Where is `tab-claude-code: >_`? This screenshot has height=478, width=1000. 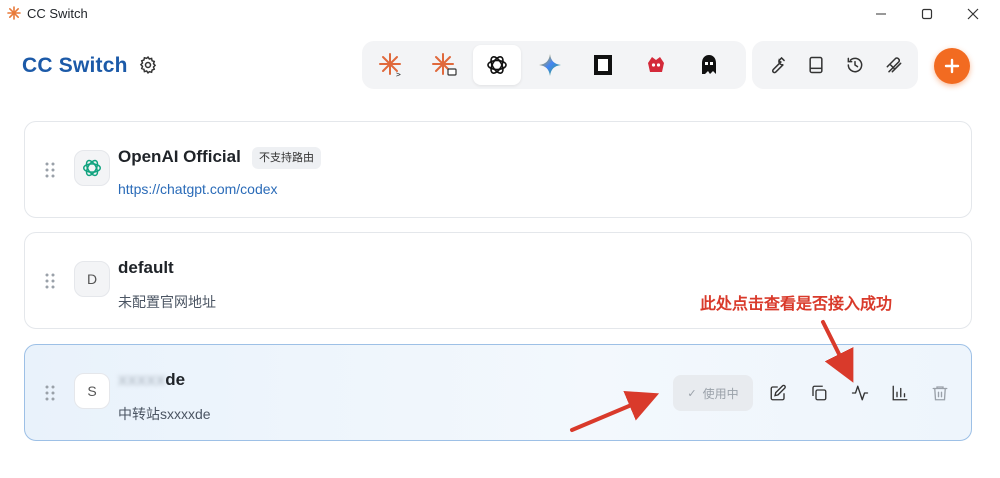
tab-claude-code: >_ is located at coordinates (391, 65).